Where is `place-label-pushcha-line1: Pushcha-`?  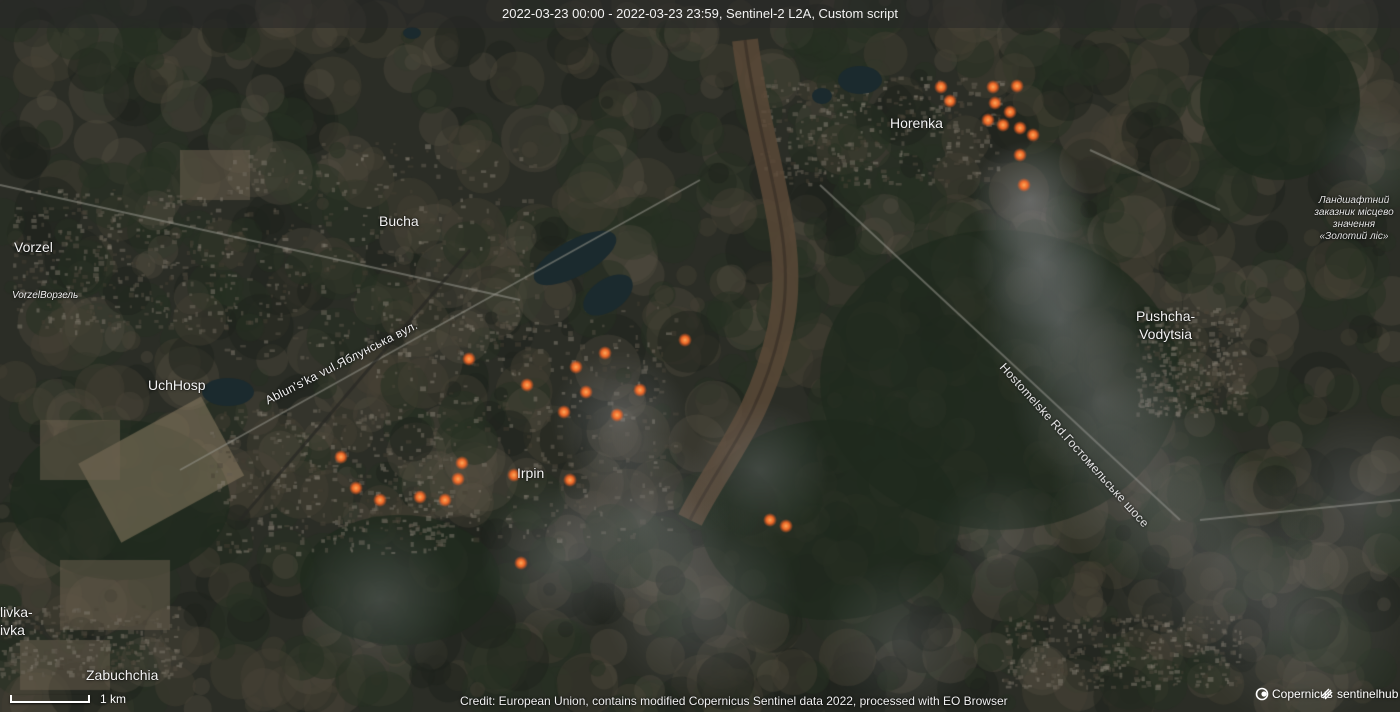
place-label-pushcha-line1: Pushcha- is located at coordinates (1166, 316).